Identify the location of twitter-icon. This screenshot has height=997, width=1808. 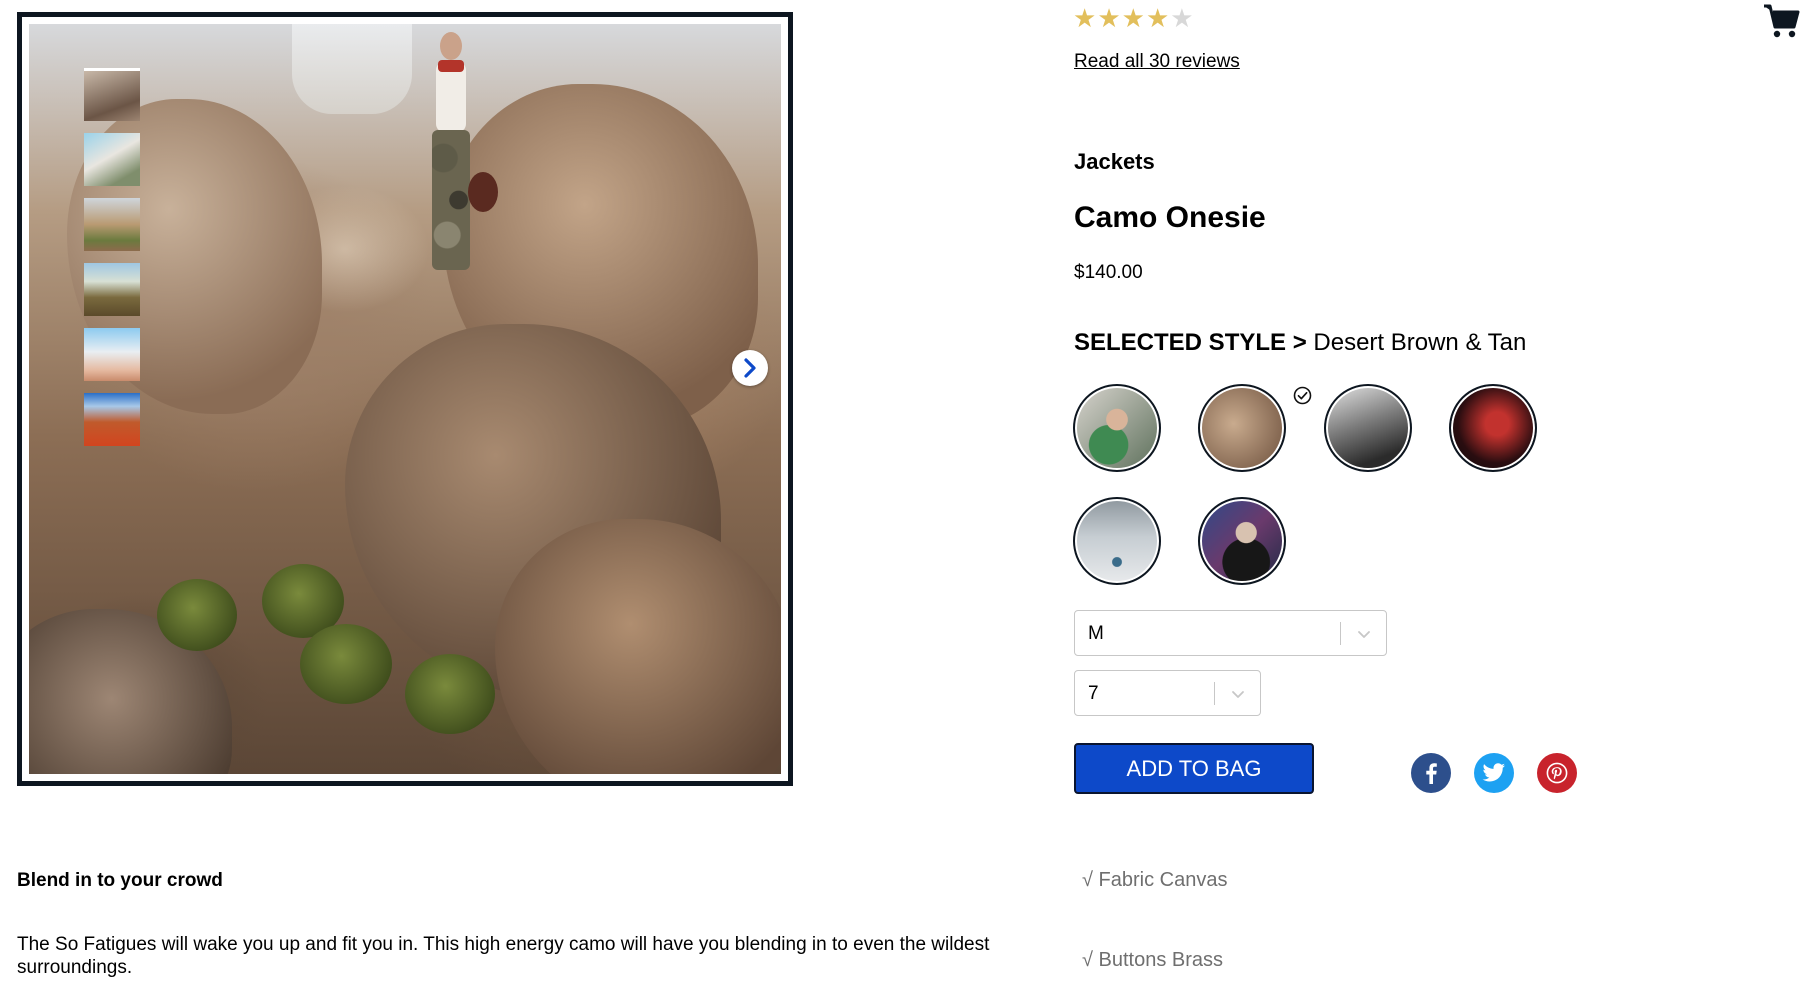
(1493, 772).